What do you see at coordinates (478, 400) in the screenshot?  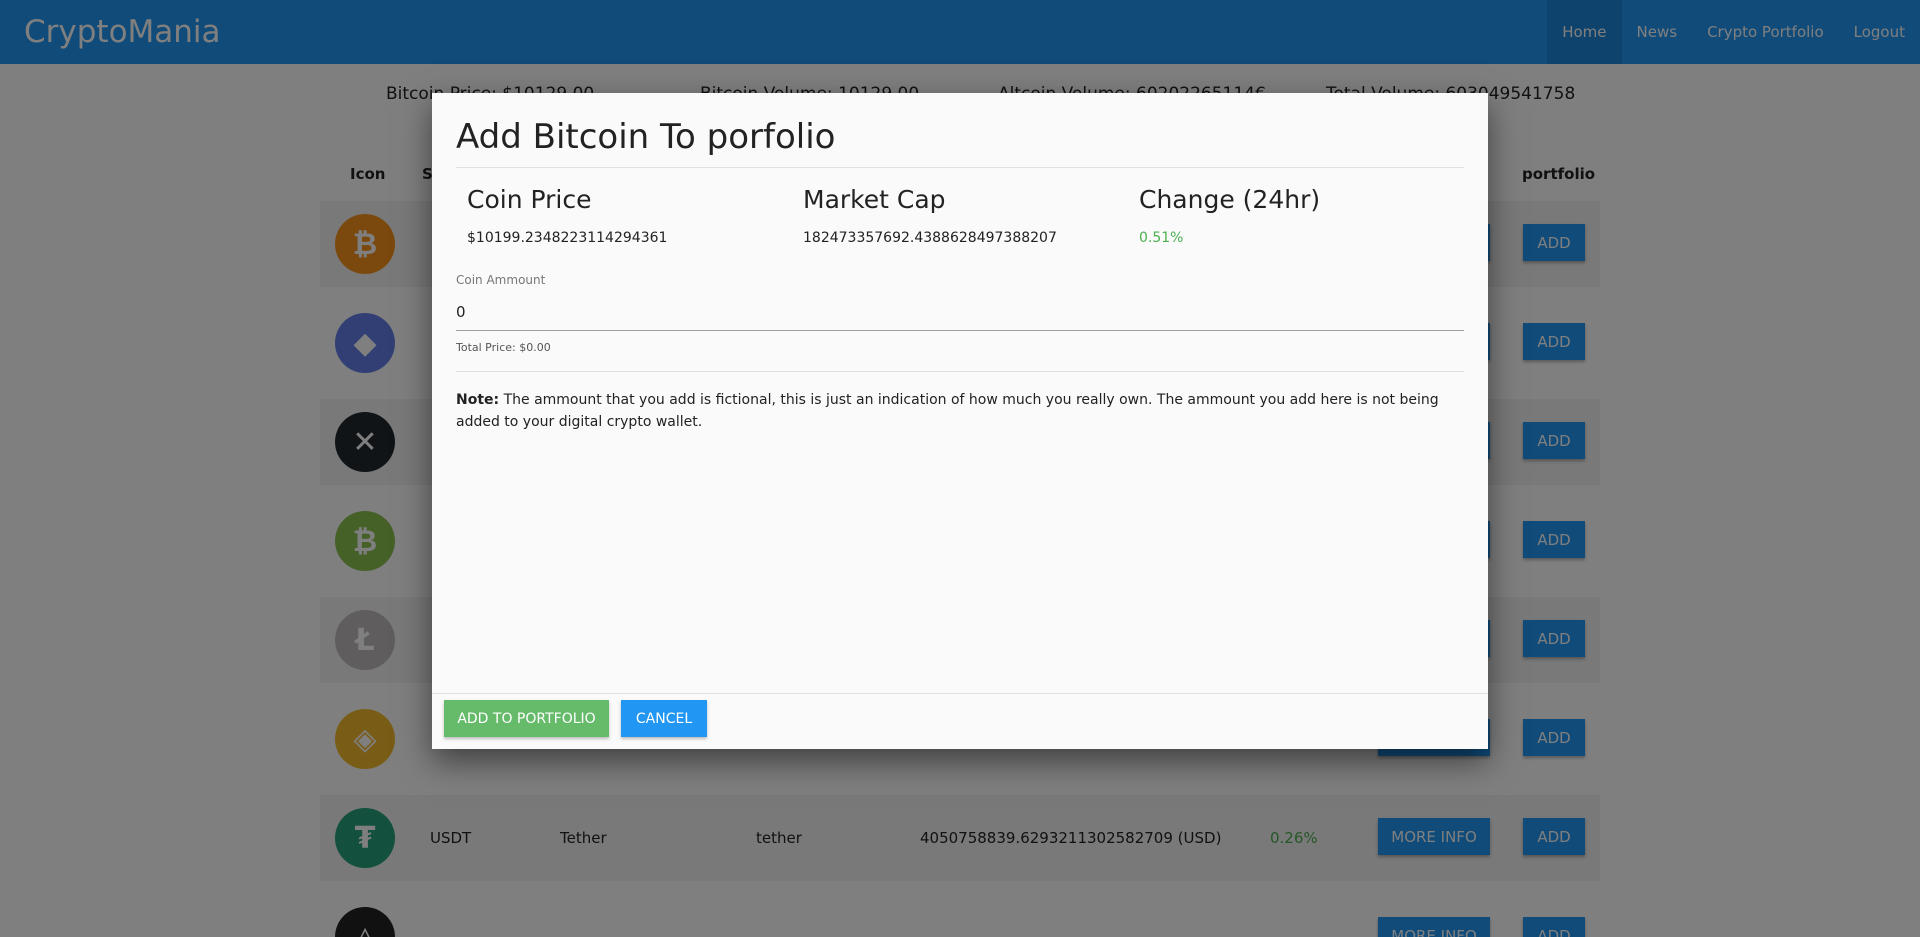 I see `note-label: Note:` at bounding box center [478, 400].